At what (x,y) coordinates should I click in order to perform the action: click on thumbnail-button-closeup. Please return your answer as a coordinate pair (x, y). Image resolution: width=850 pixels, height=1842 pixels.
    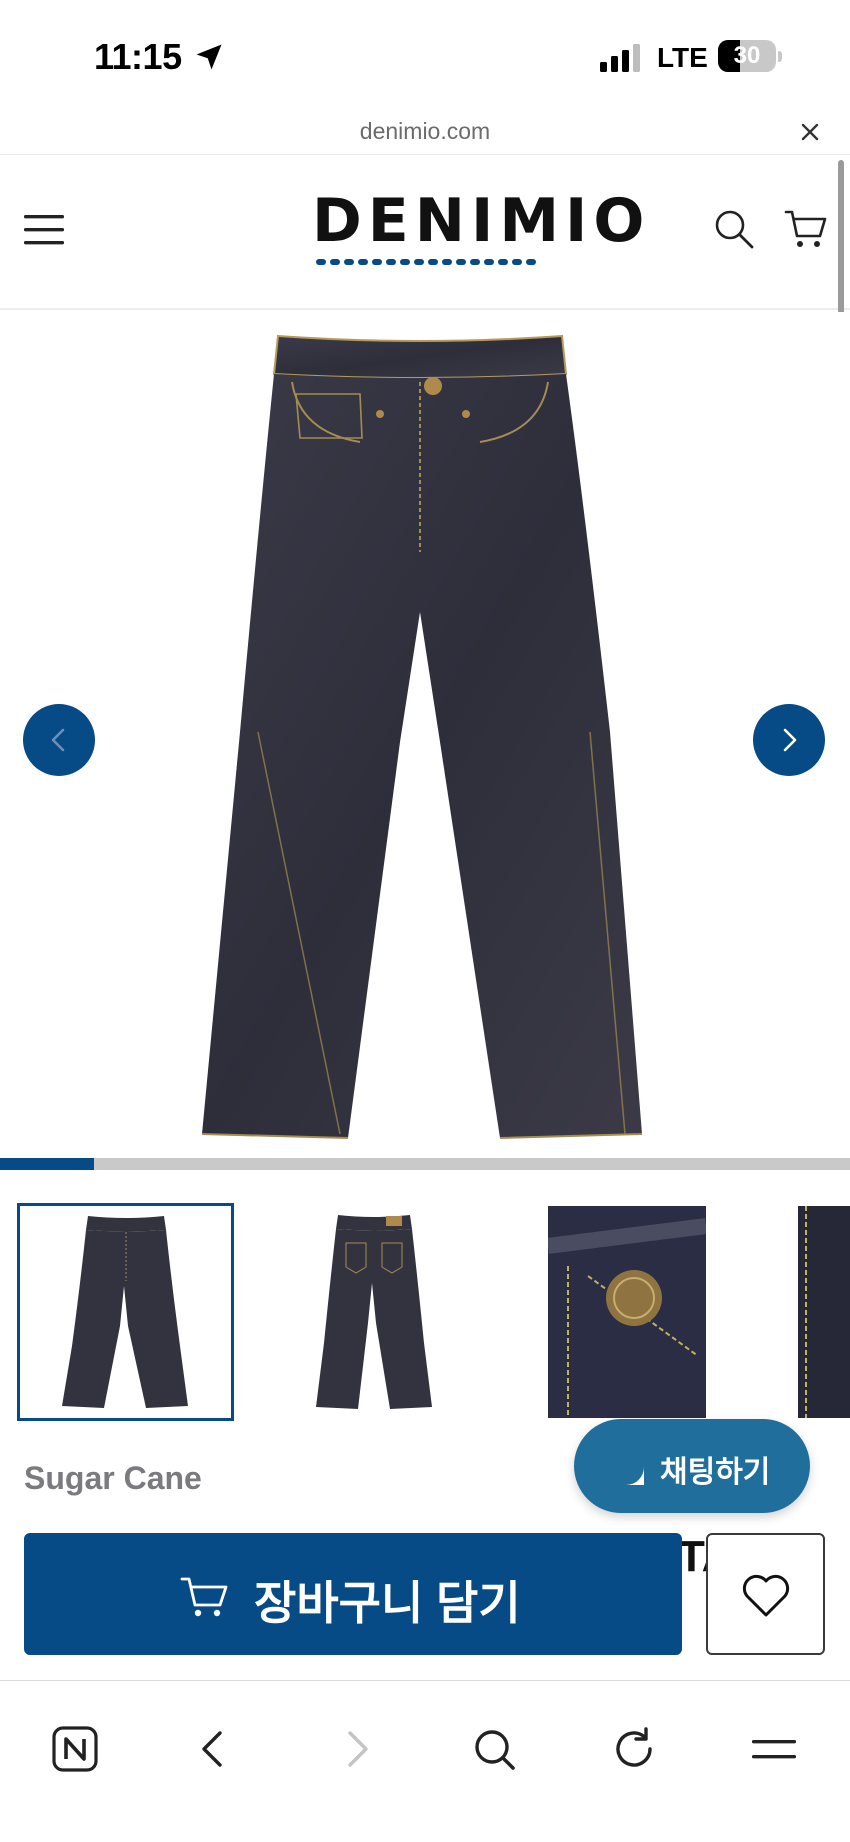
    Looking at the image, I should click on (627, 1312).